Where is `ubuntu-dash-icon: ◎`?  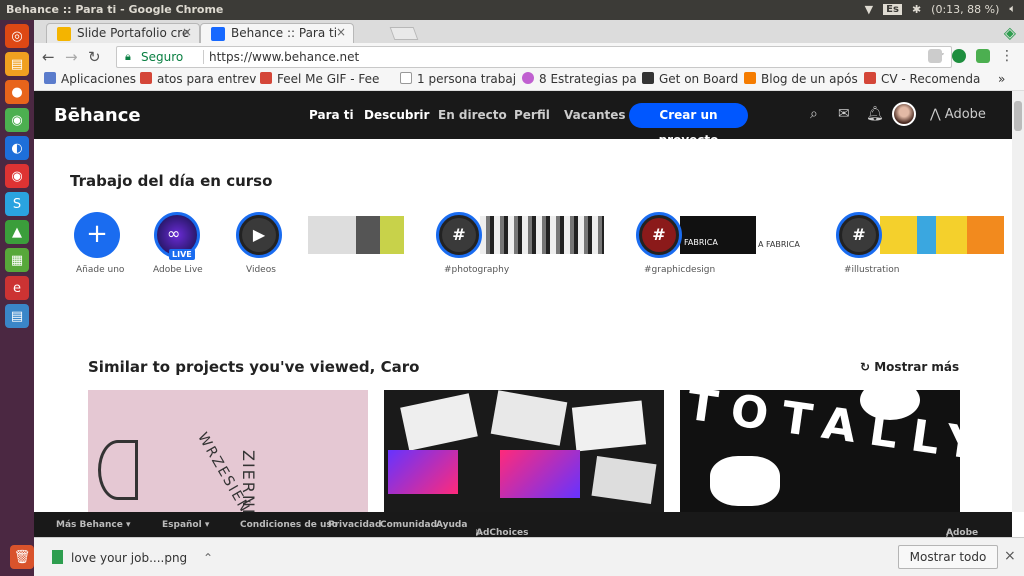 ubuntu-dash-icon: ◎ is located at coordinates (17, 36).